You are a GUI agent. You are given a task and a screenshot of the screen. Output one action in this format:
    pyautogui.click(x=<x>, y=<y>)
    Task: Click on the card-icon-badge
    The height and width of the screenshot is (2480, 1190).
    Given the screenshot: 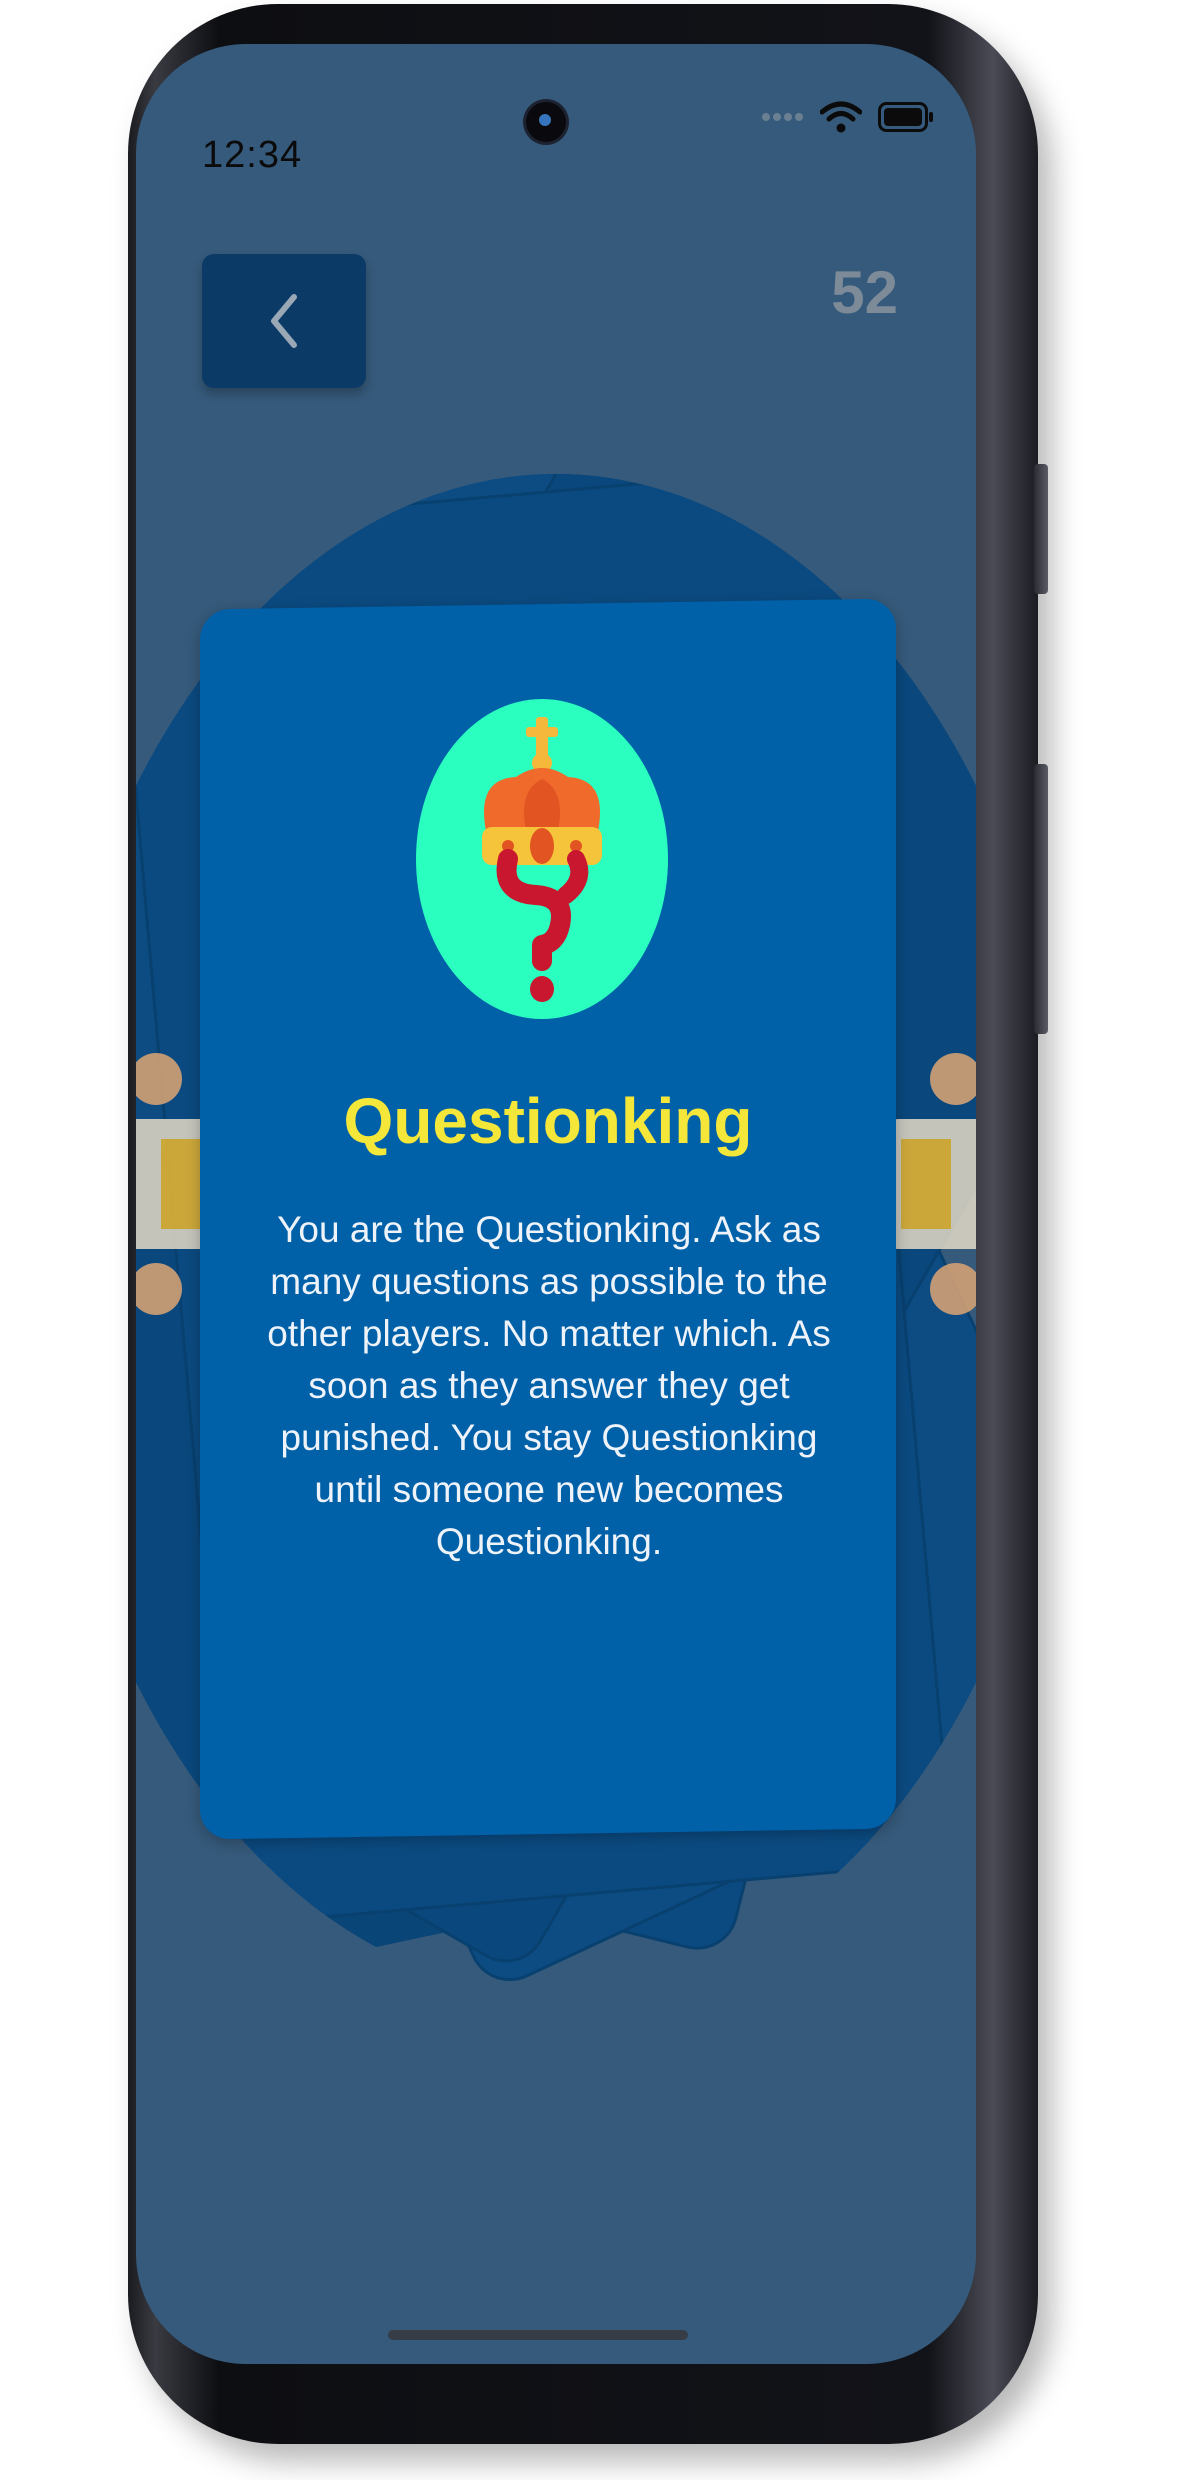 What is the action you would take?
    pyautogui.click(x=542, y=859)
    